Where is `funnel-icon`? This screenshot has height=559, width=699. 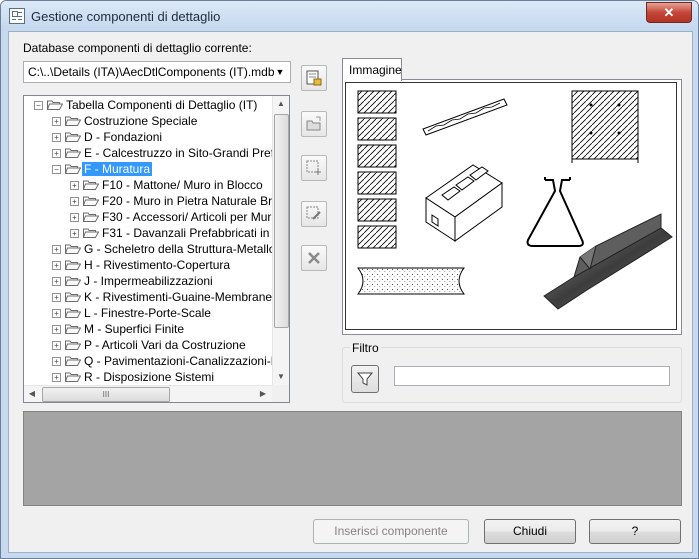
funnel-icon is located at coordinates (365, 379).